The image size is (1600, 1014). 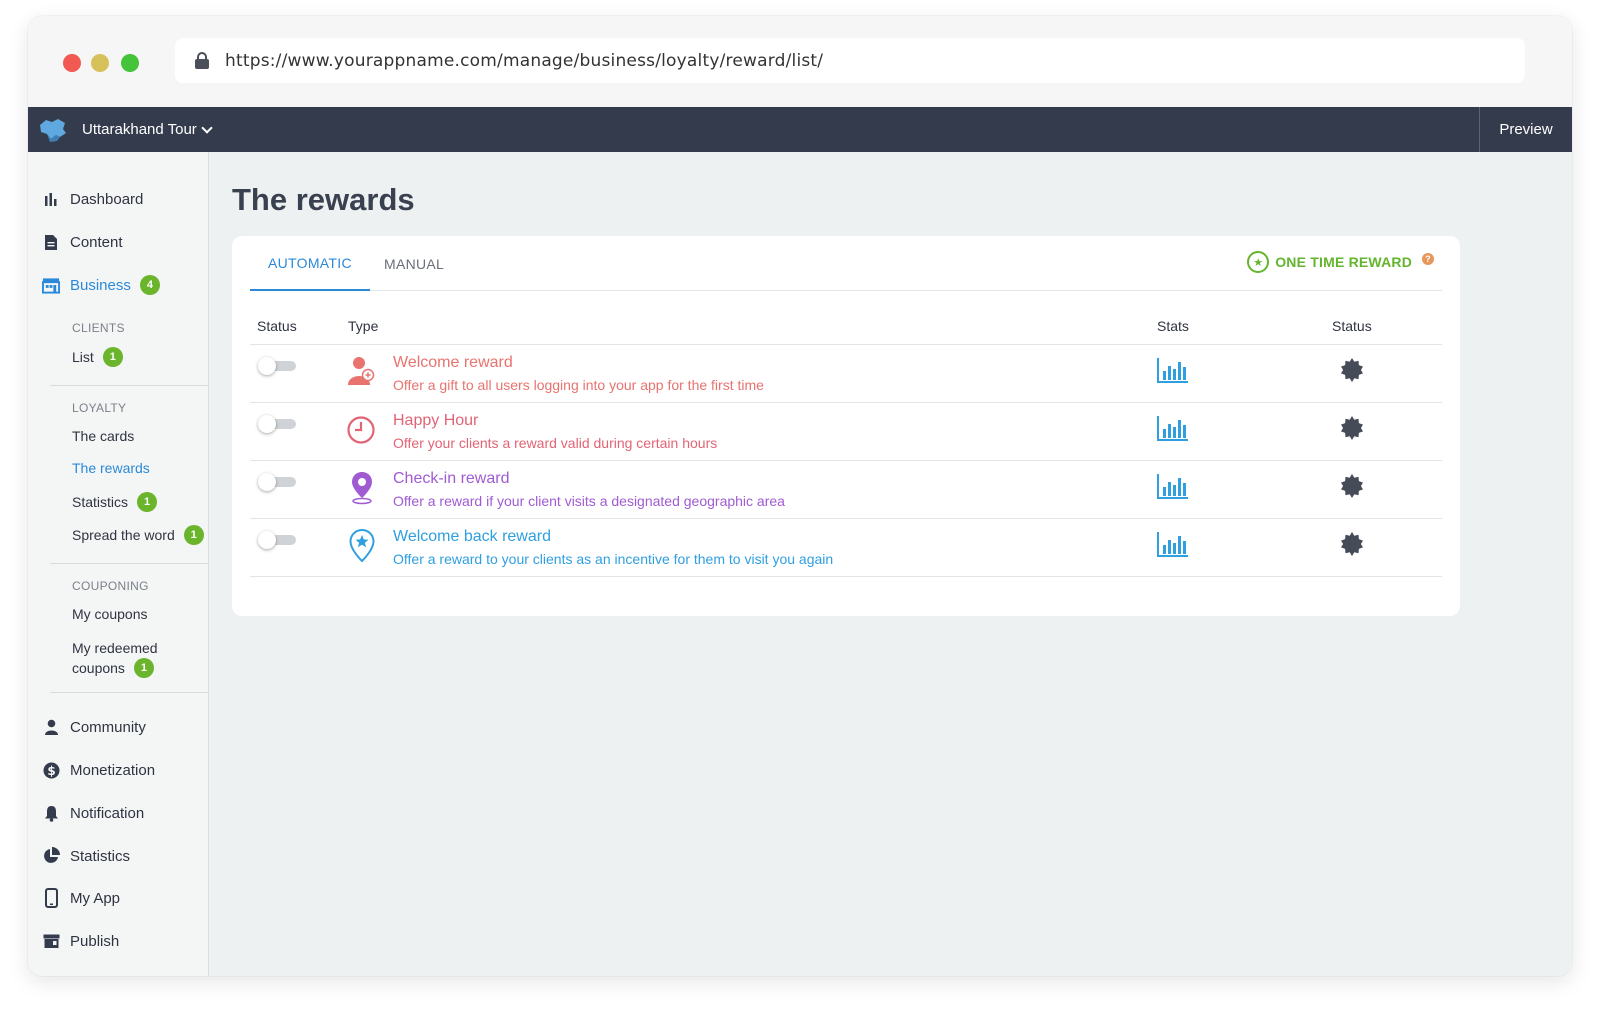 I want to click on maximize-window-button, so click(x=130, y=63).